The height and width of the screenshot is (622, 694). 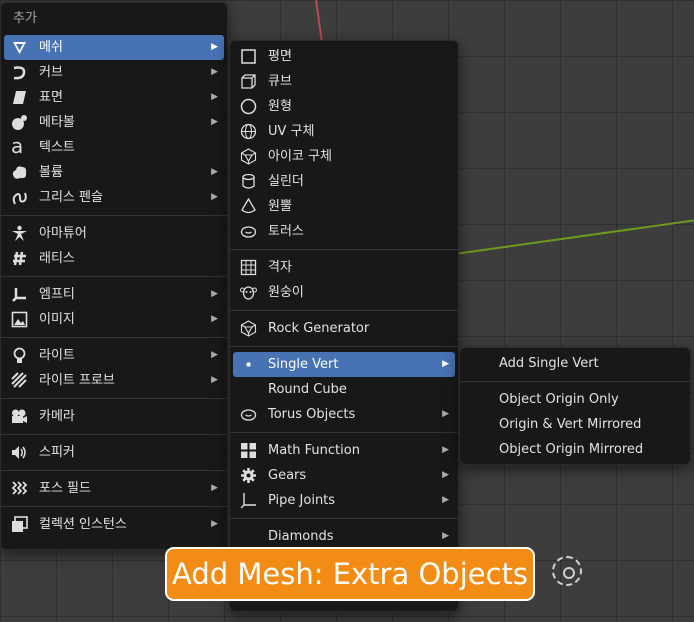 I want to click on camera-icon, so click(x=19, y=416).